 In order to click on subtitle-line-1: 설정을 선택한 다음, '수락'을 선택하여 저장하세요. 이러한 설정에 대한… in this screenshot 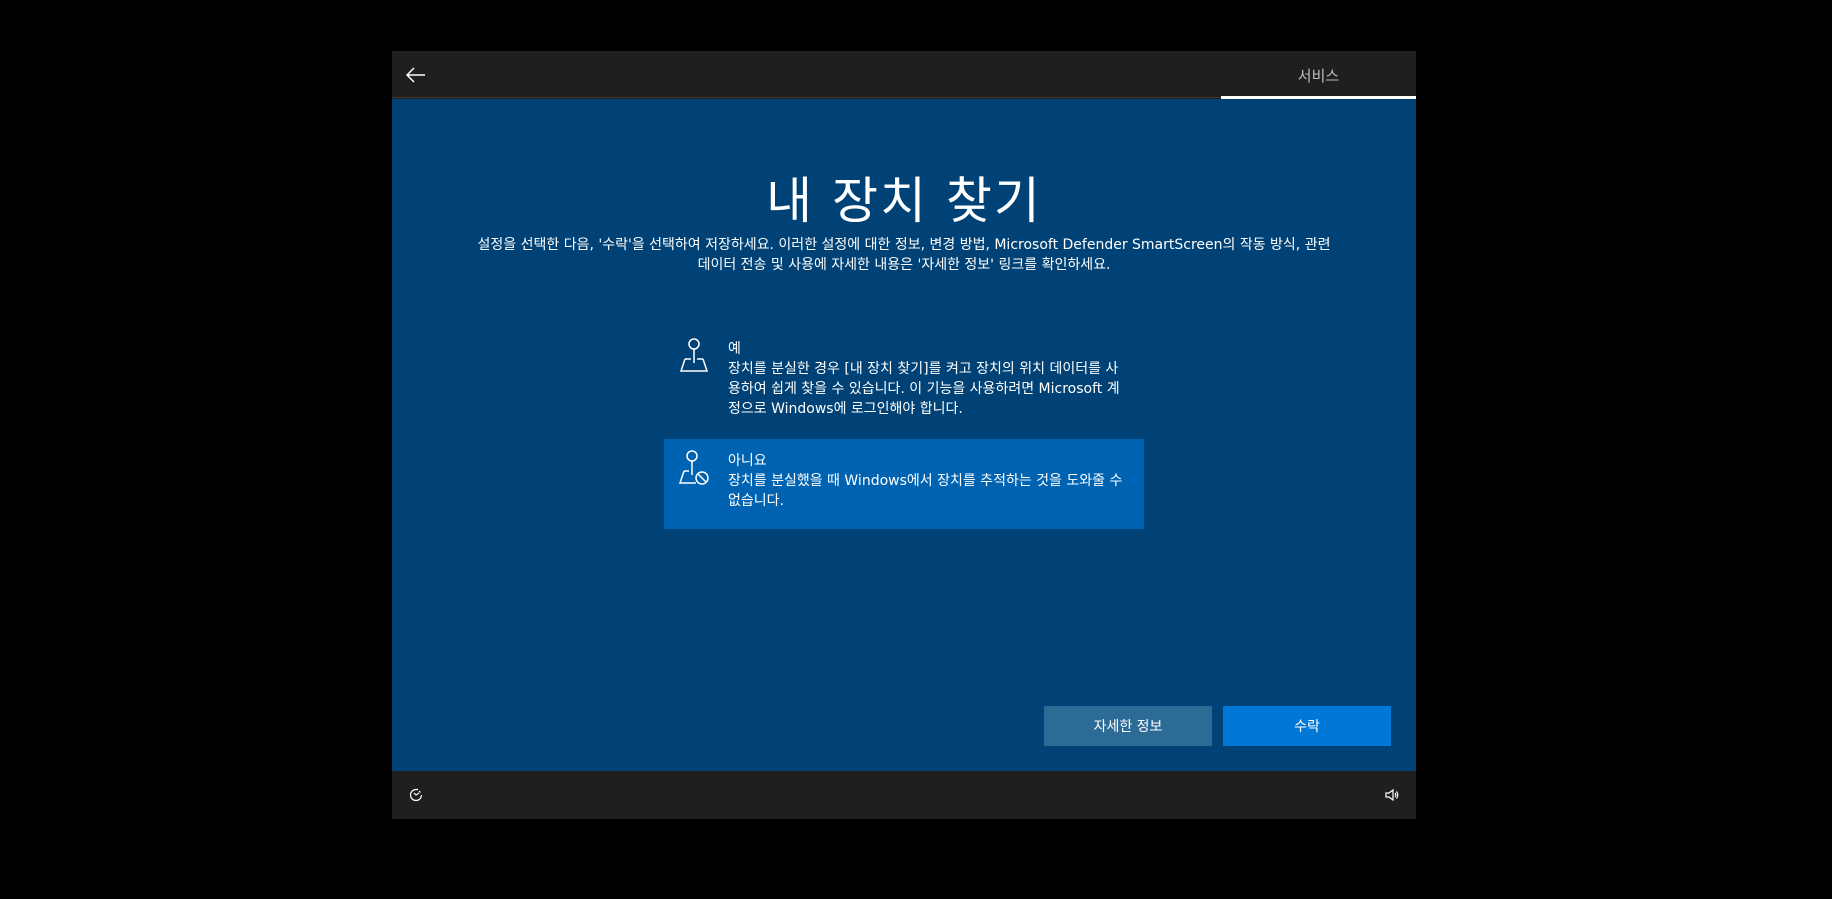, I will do `click(904, 245)`.